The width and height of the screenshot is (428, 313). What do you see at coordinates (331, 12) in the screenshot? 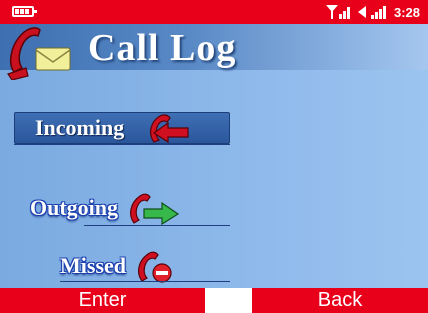
I see `antenna-icon` at bounding box center [331, 12].